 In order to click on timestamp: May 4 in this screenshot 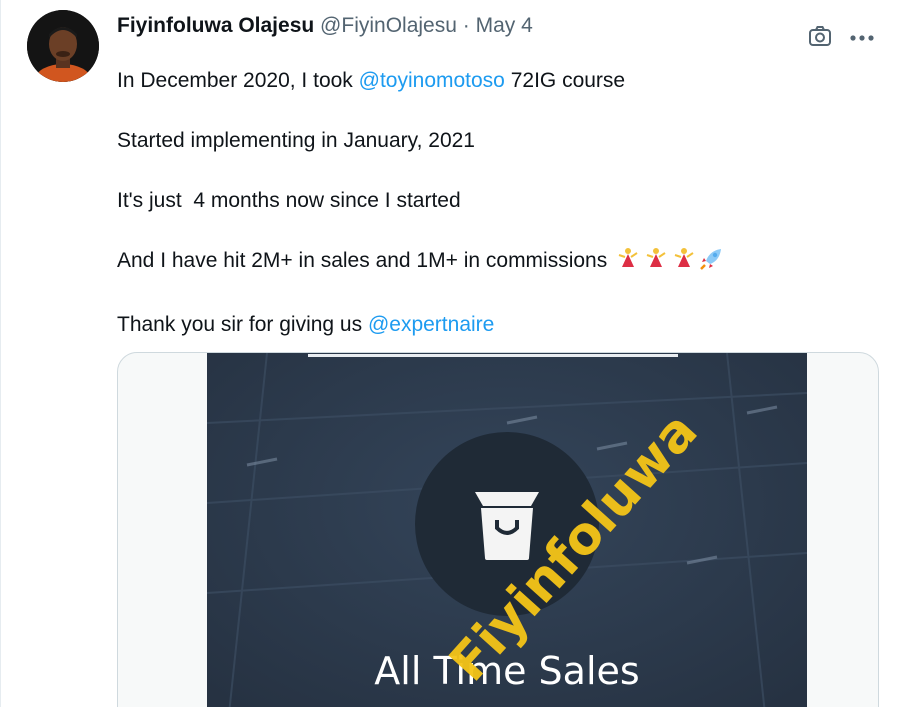, I will do `click(504, 25)`.